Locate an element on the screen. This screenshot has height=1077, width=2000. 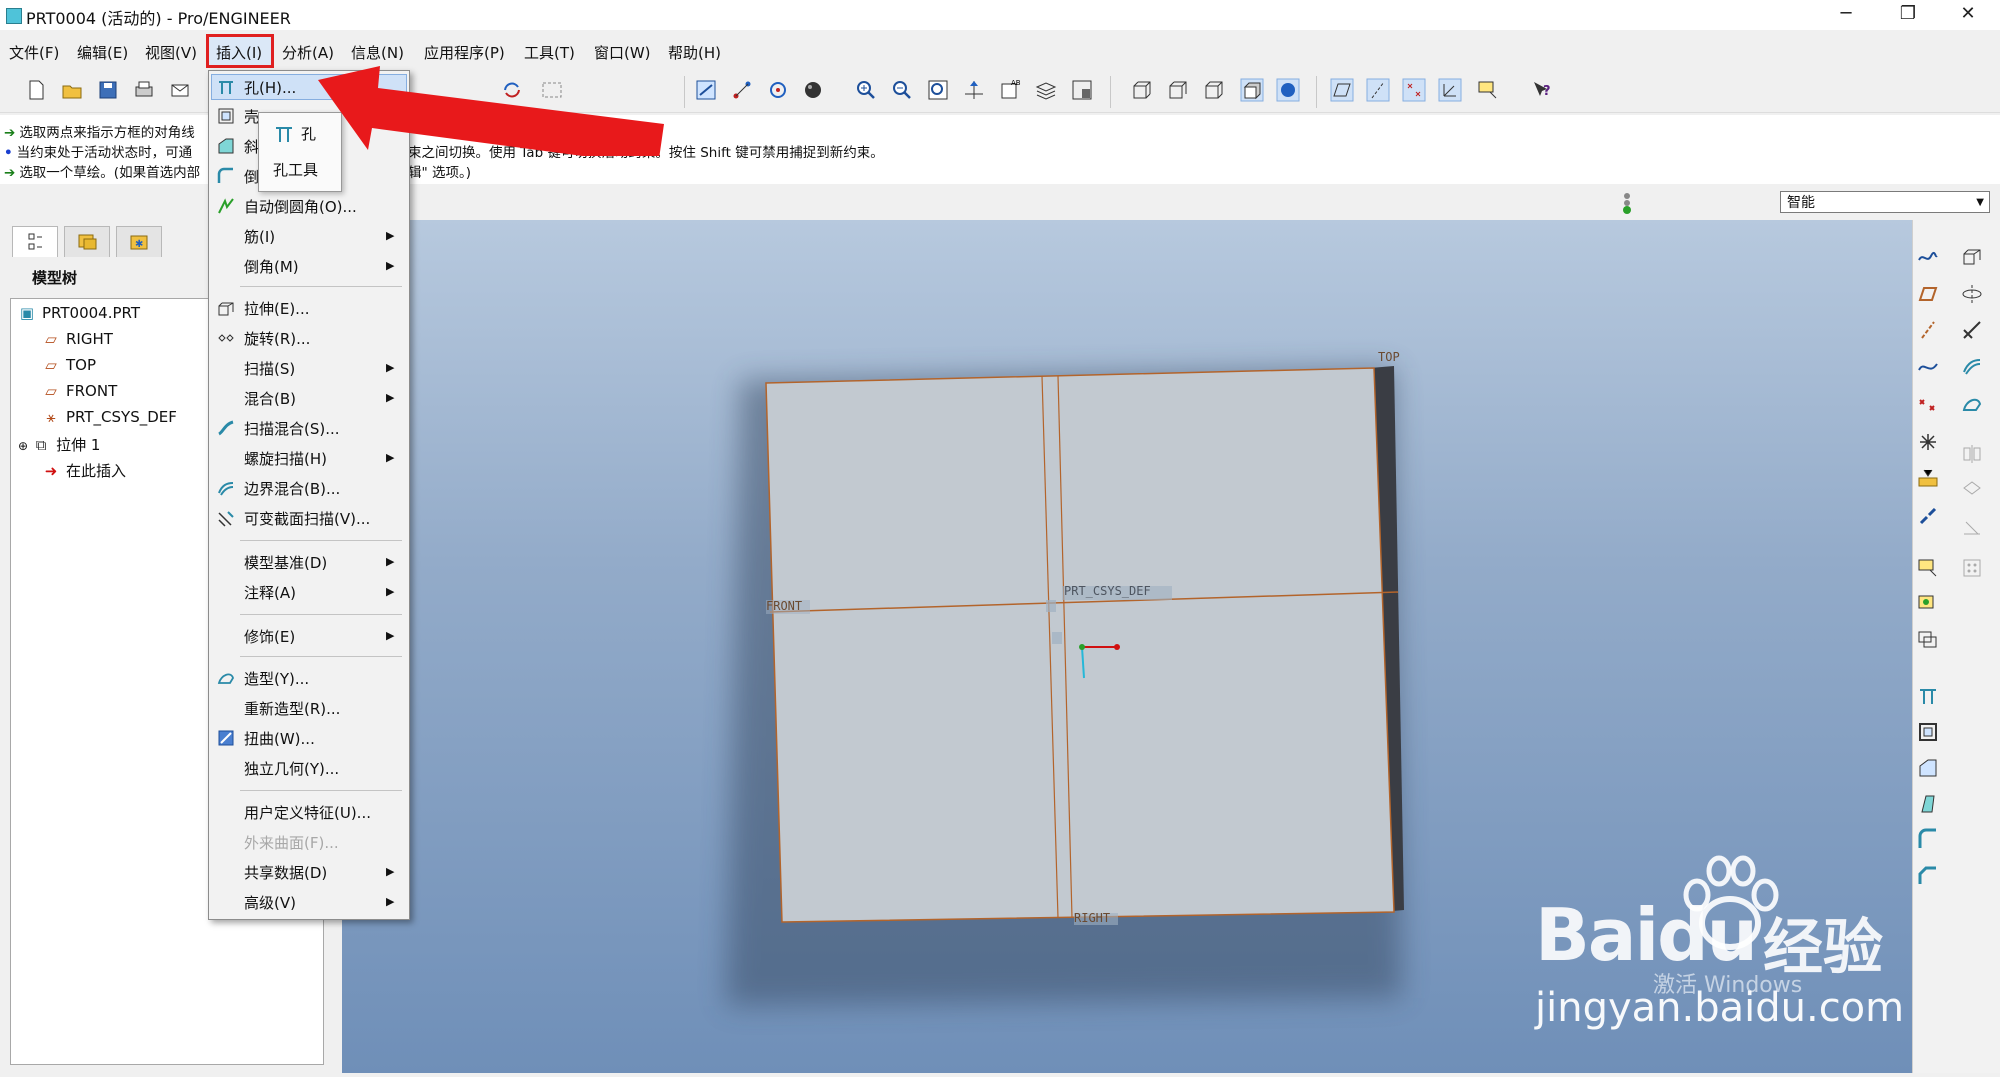
spin-center-icon is located at coordinates (778, 90).